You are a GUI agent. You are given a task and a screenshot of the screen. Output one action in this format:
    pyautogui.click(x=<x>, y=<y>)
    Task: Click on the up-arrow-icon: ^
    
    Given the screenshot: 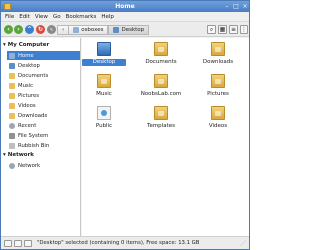 What is the action you would take?
    pyautogui.click(x=29, y=29)
    